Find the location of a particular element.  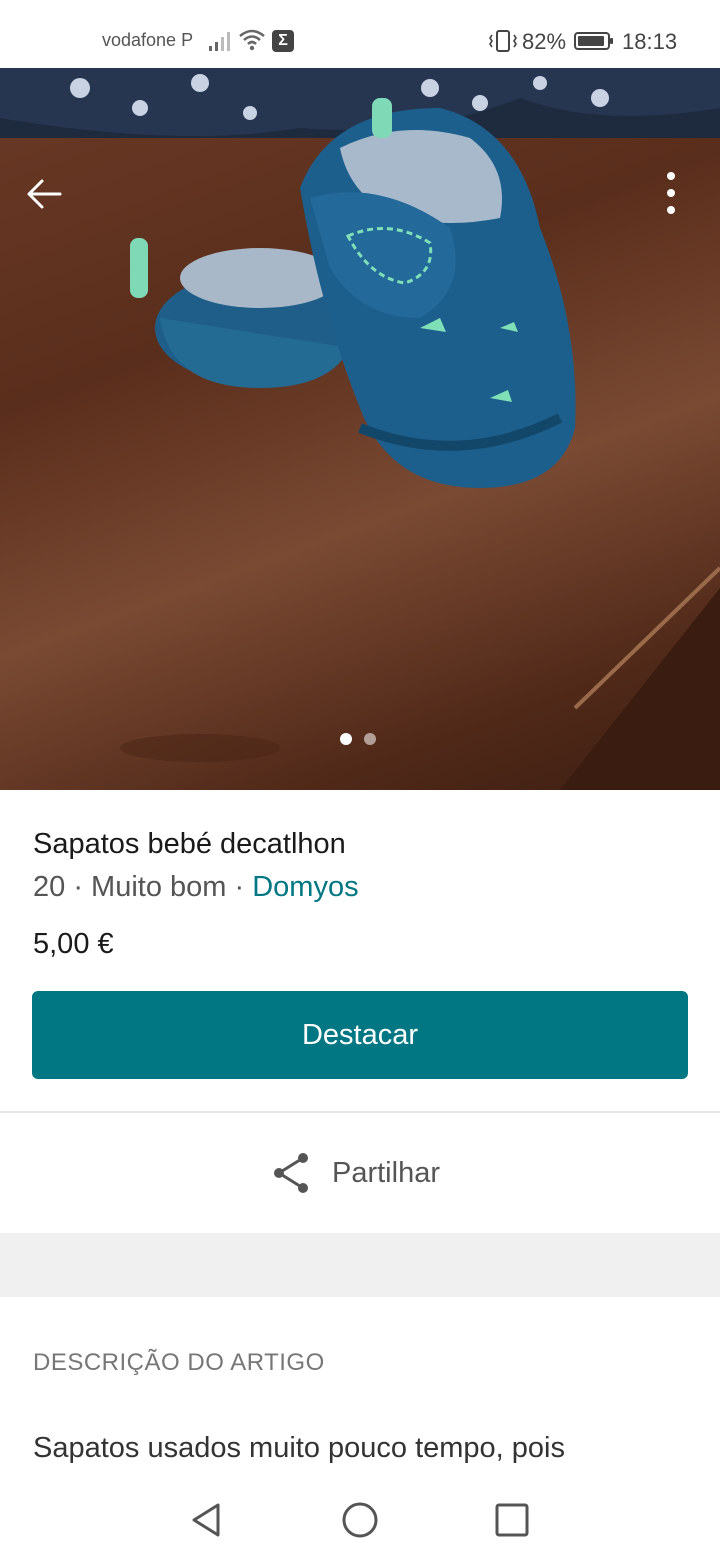

divider is located at coordinates (360, 1112).